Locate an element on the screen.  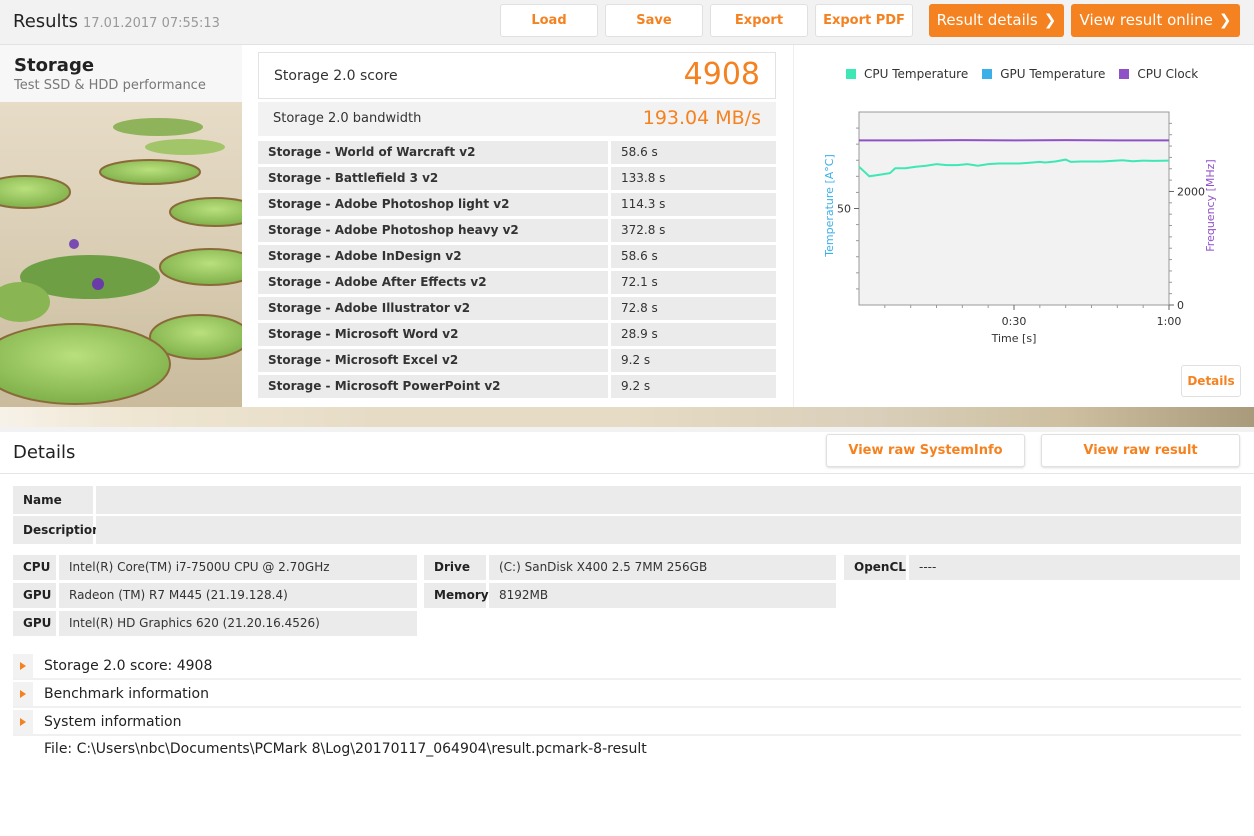
test-panel: Storage Test SSD & HDD performance is located at coordinates (121, 226).